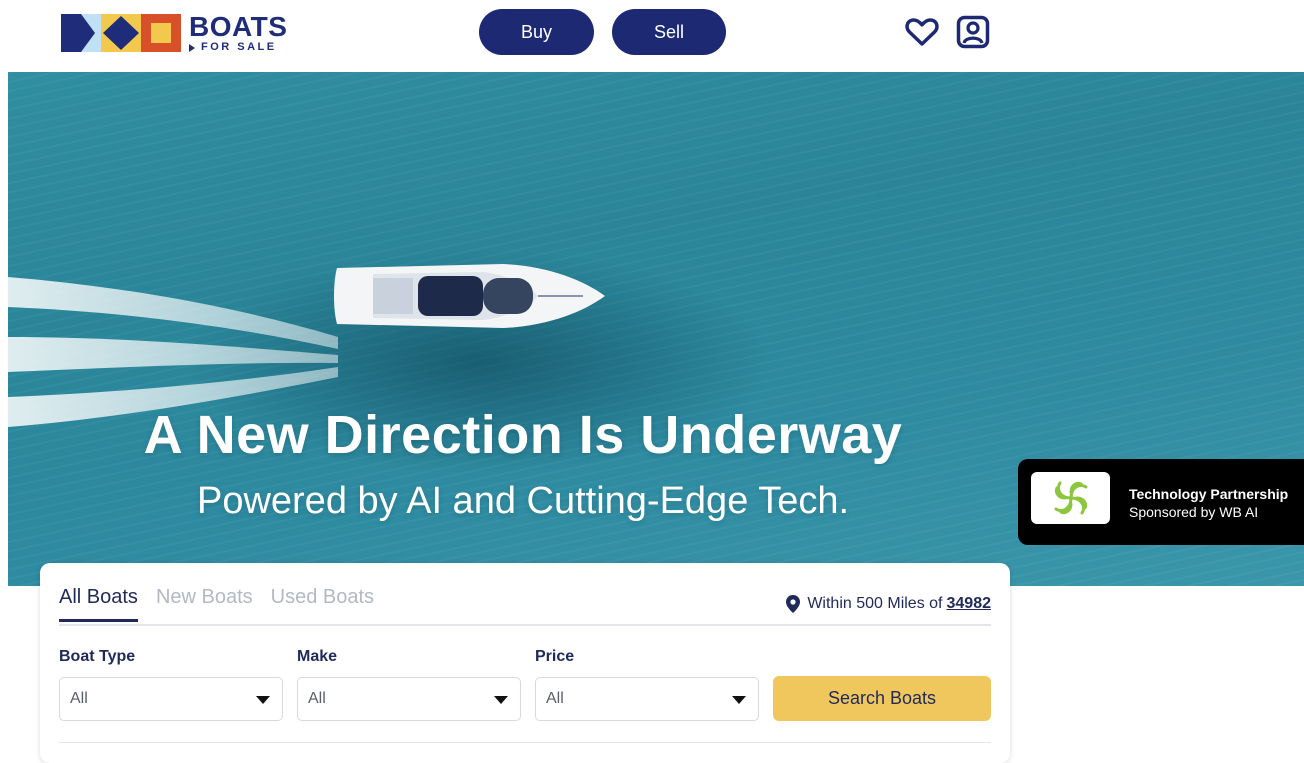 This screenshot has width=1304, height=763. I want to click on logo-sub-label: FOR SALE, so click(239, 47).